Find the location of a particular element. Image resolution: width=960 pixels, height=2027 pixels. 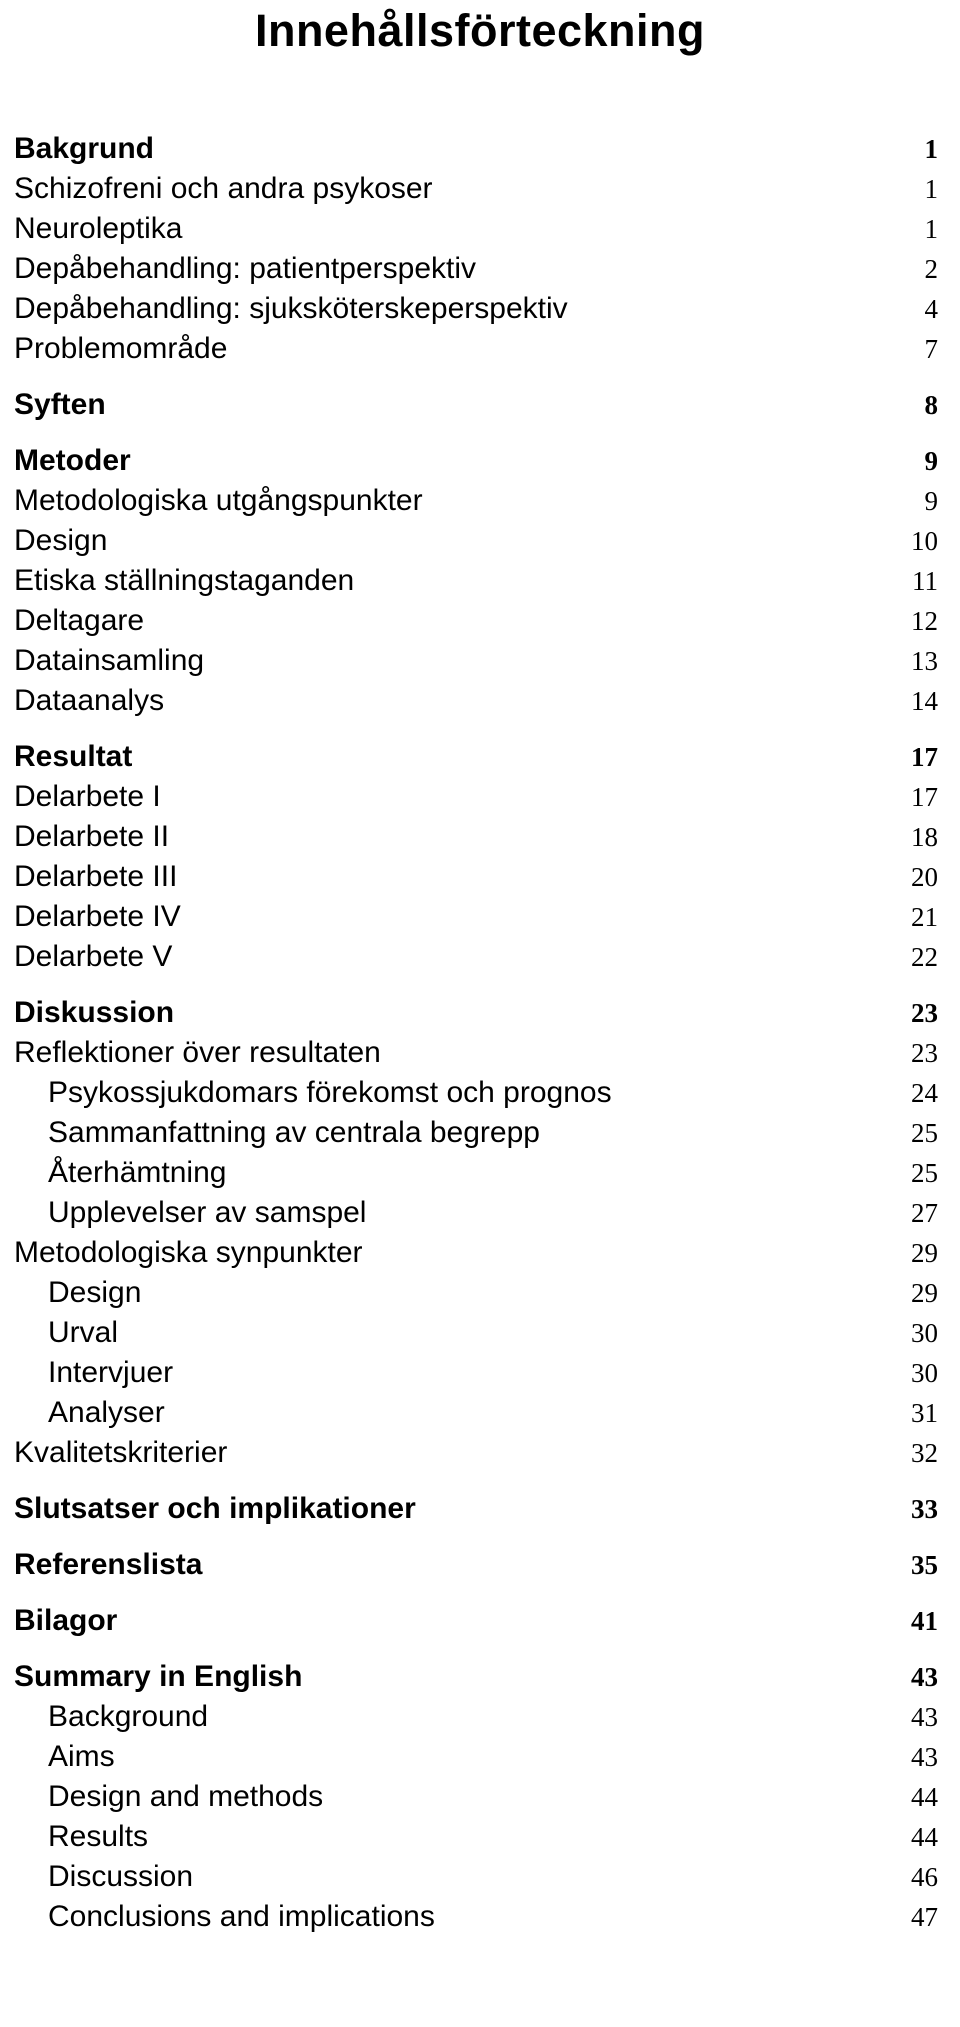

toc-entry: Diskussion 23 is located at coordinates (476, 1012).